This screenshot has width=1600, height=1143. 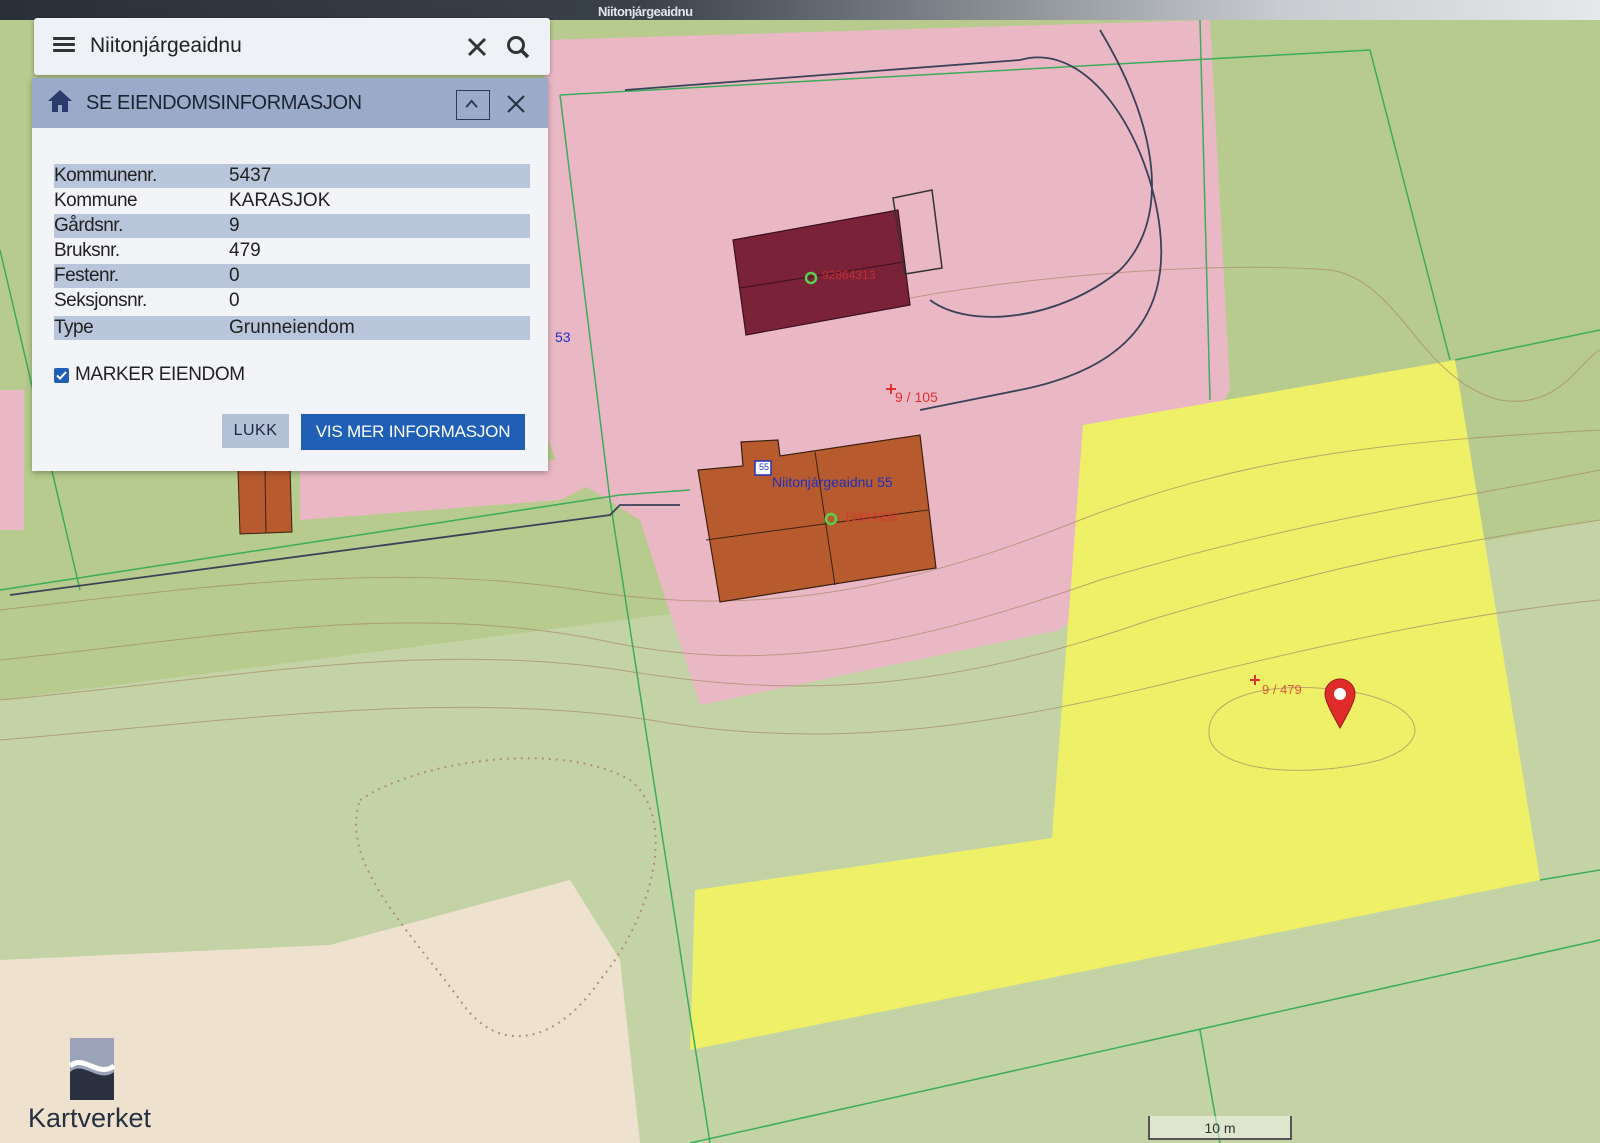 I want to click on info-row-type: Type Grunneiendom, so click(x=292, y=328).